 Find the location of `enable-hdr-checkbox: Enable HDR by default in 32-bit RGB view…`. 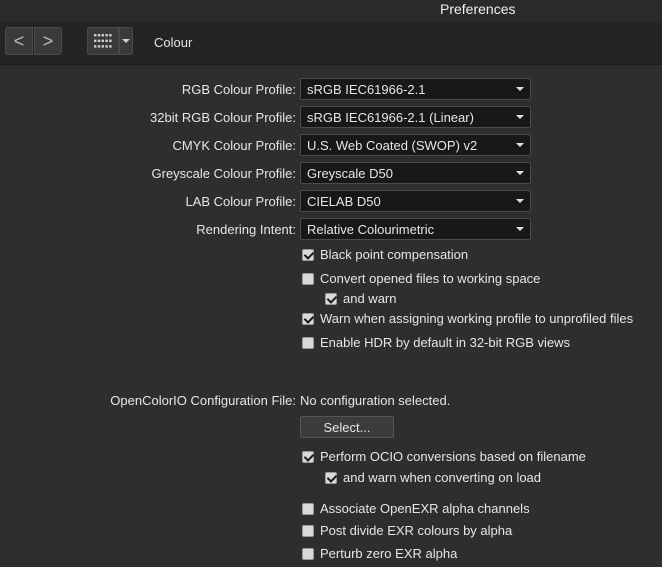

enable-hdr-checkbox: Enable HDR by default in 32-bit RGB view… is located at coordinates (436, 342).